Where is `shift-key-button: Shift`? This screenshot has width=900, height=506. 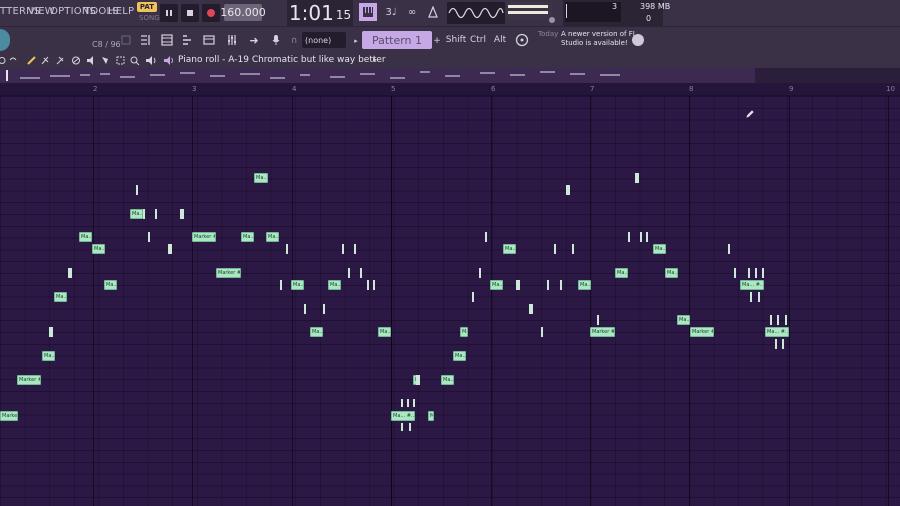 shift-key-button: Shift is located at coordinates (456, 40).